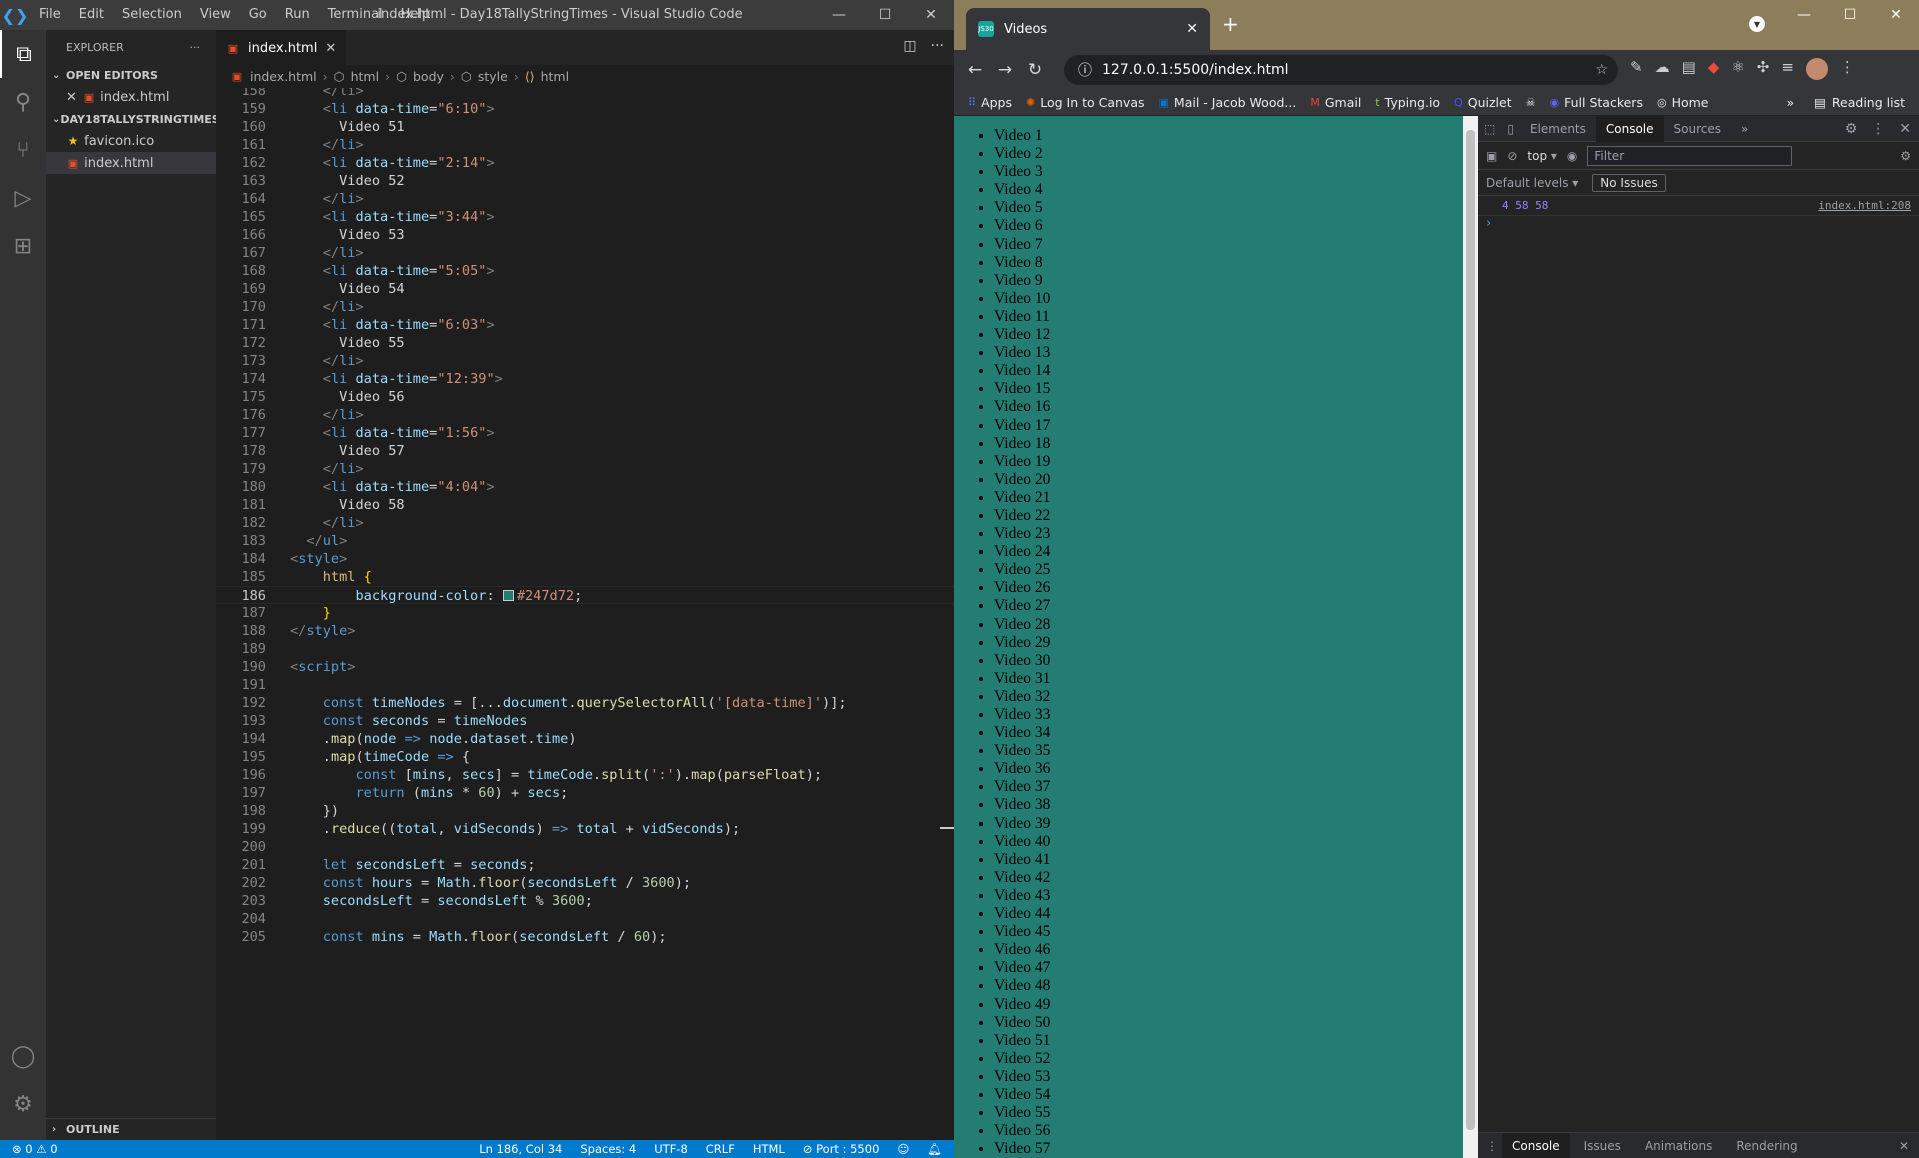 This screenshot has height=1158, width=1919. I want to click on extension-icon: ☁, so click(1662, 69).